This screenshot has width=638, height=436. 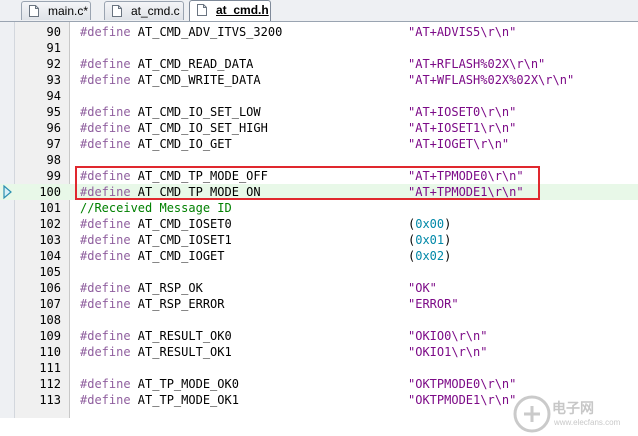 What do you see at coordinates (50, 384) in the screenshot?
I see `line-number: 112` at bounding box center [50, 384].